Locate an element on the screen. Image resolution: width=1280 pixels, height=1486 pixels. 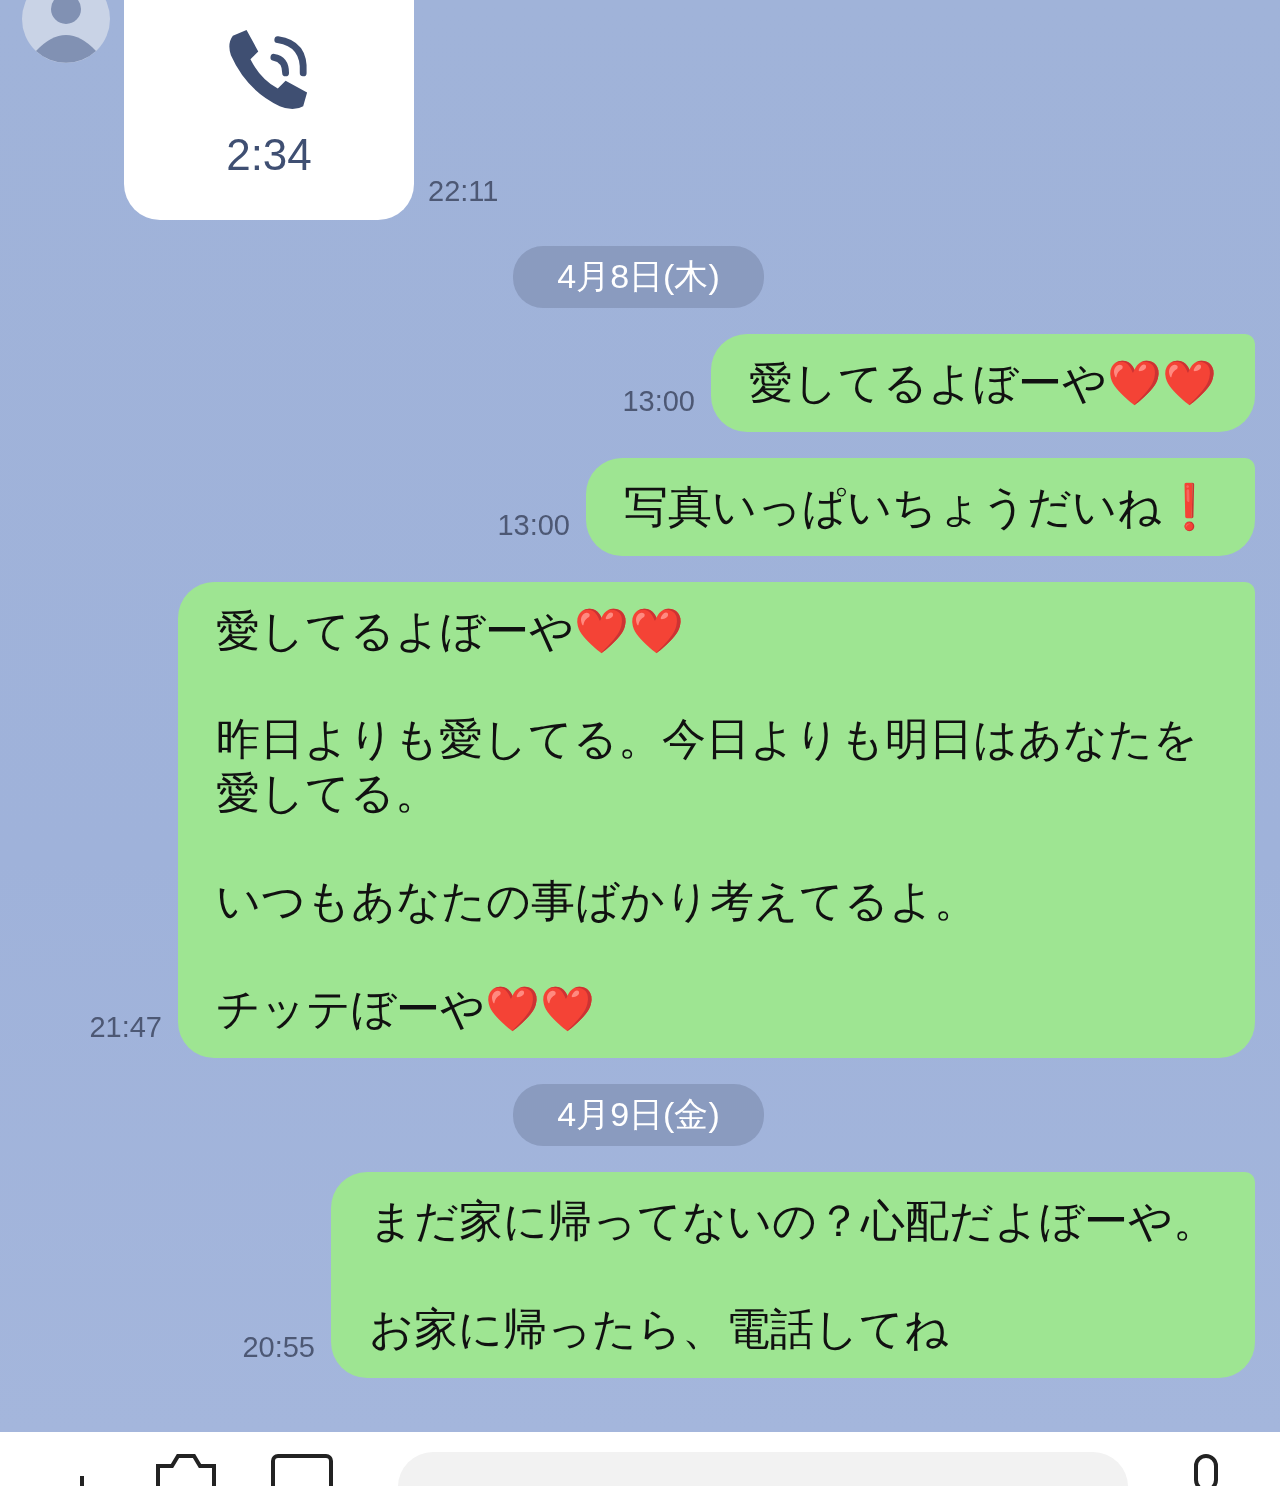
message-text: お家に帰ったら、電話してね is located at coordinates (659, 1329).